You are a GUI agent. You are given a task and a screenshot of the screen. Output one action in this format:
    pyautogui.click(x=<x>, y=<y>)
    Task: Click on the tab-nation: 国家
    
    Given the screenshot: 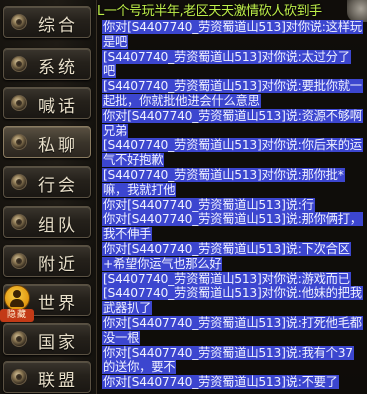 What is the action you would take?
    pyautogui.click(x=47, y=339)
    